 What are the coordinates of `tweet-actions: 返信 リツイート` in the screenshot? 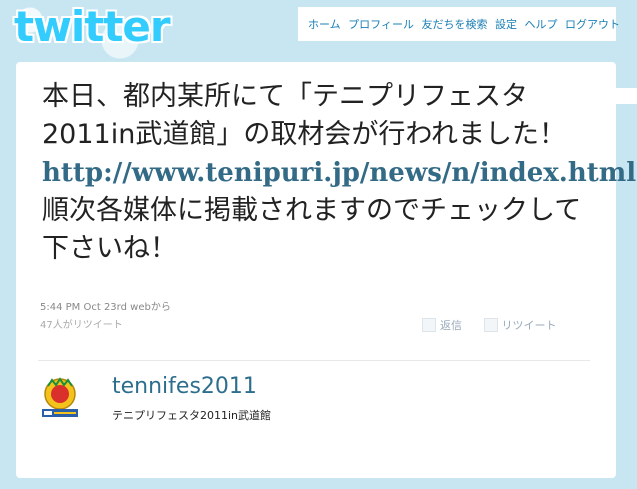 It's located at (489, 326).